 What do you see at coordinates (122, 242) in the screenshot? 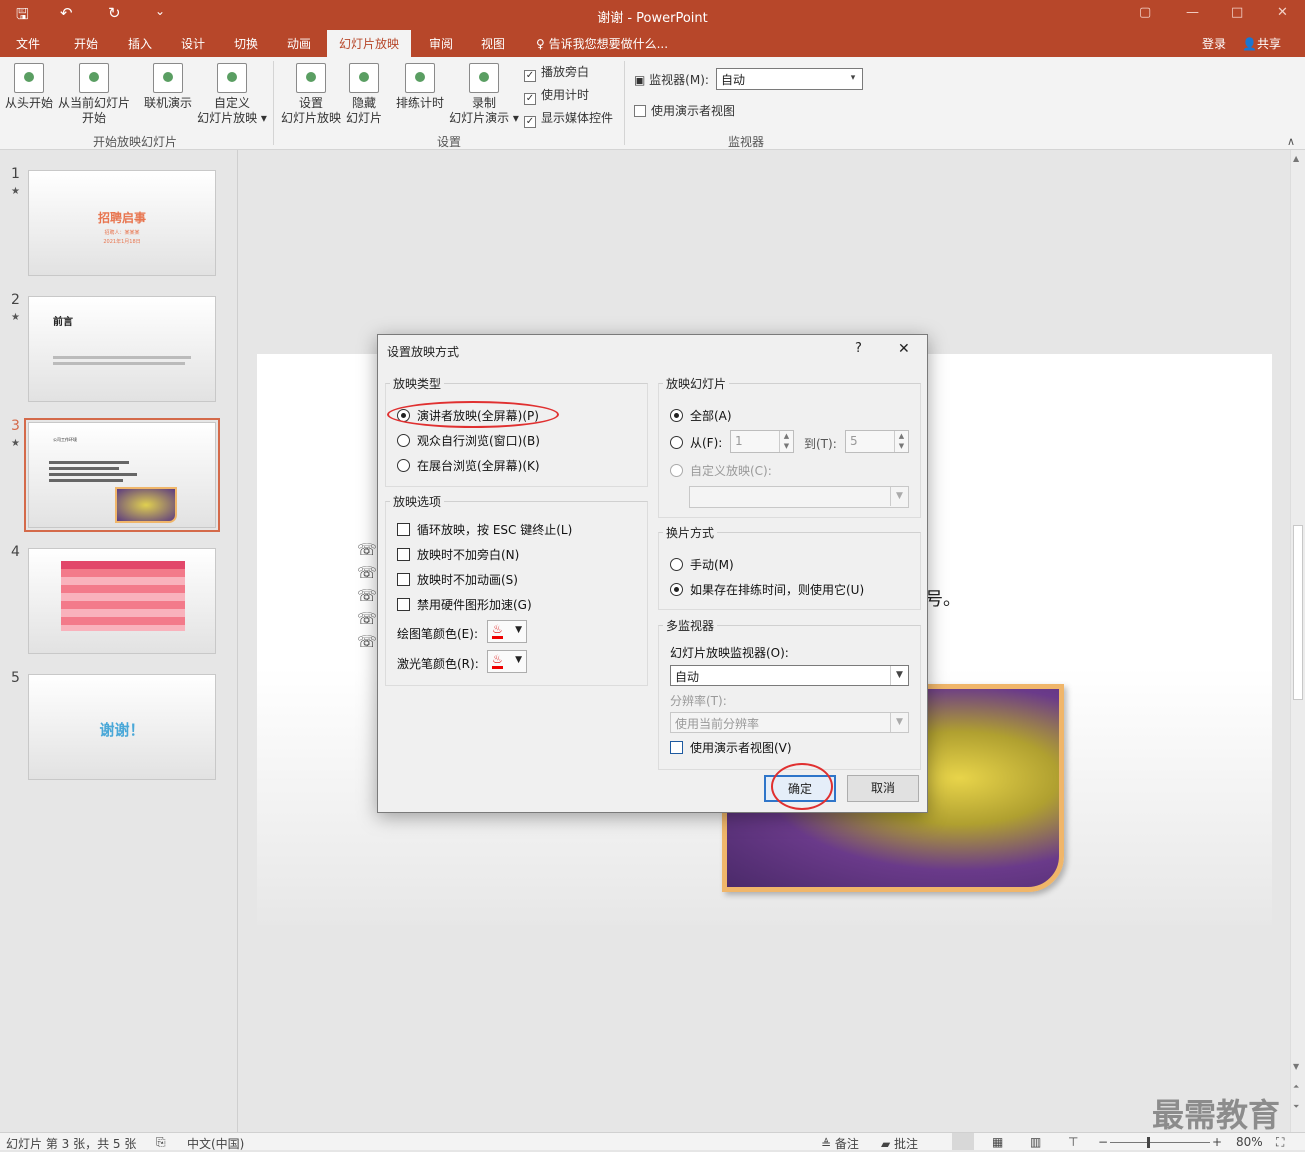
I see `thumbnail-date: 2021年1月18日` at bounding box center [122, 242].